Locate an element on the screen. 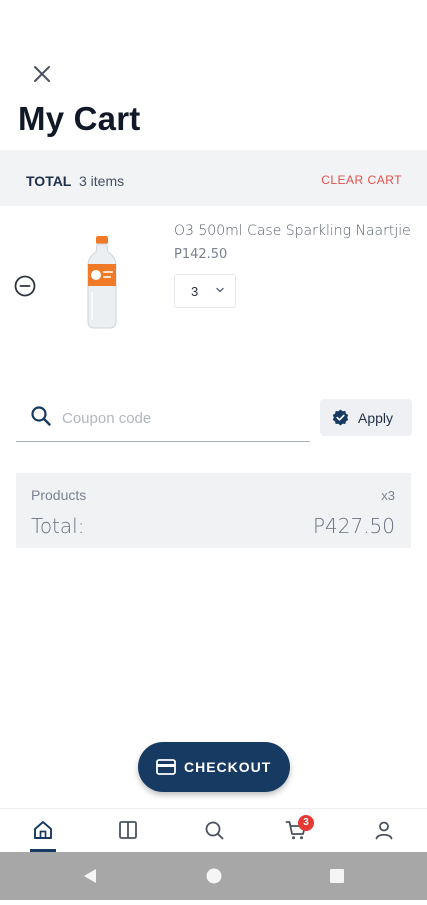 The height and width of the screenshot is (905, 427). close-icon is located at coordinates (42, 74).